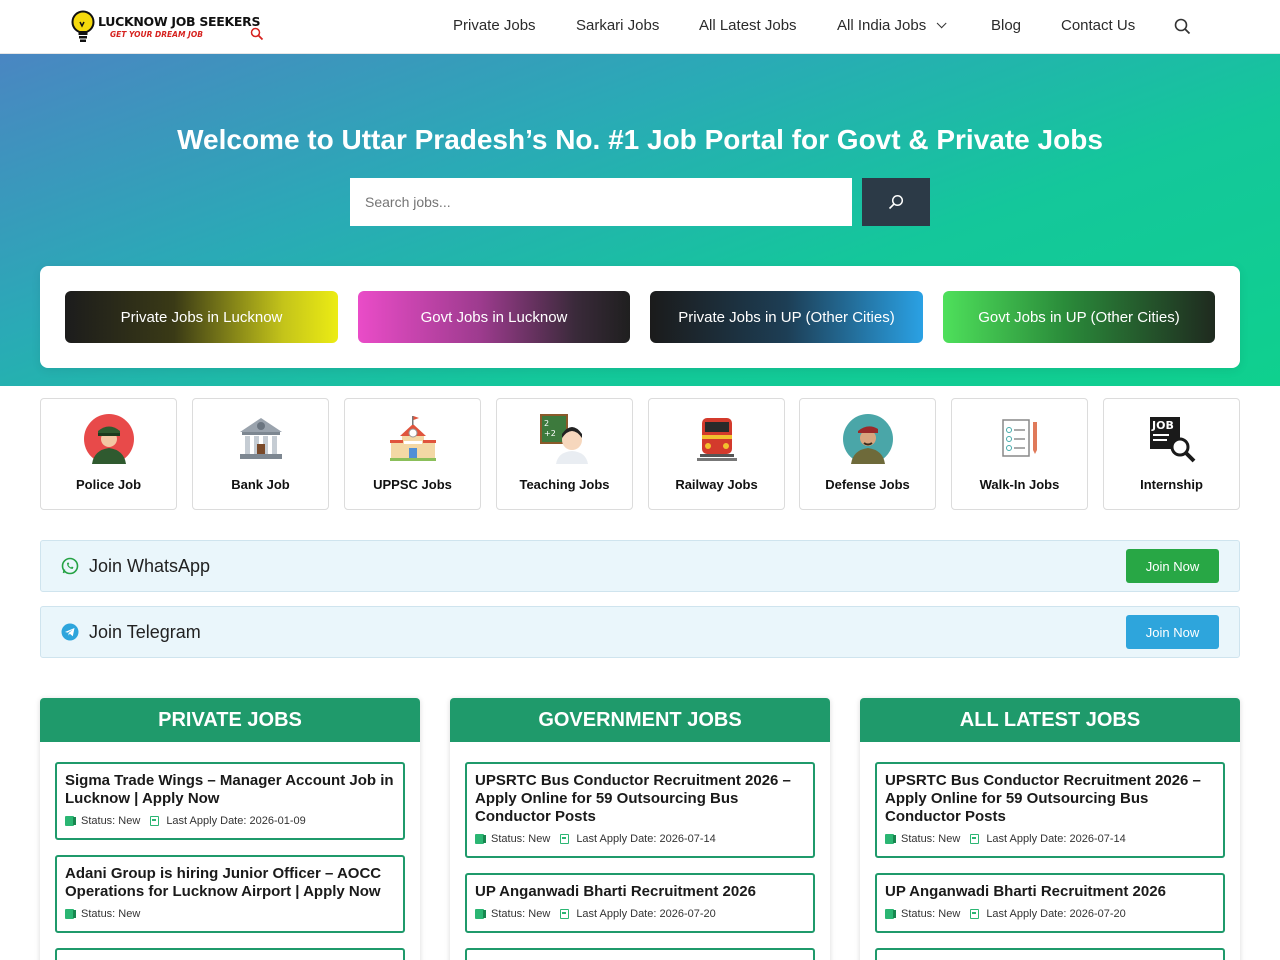 Image resolution: width=1280 pixels, height=960 pixels. Describe the element at coordinates (412, 484) in the screenshot. I see `category-label: UPPSC Jobs` at that location.